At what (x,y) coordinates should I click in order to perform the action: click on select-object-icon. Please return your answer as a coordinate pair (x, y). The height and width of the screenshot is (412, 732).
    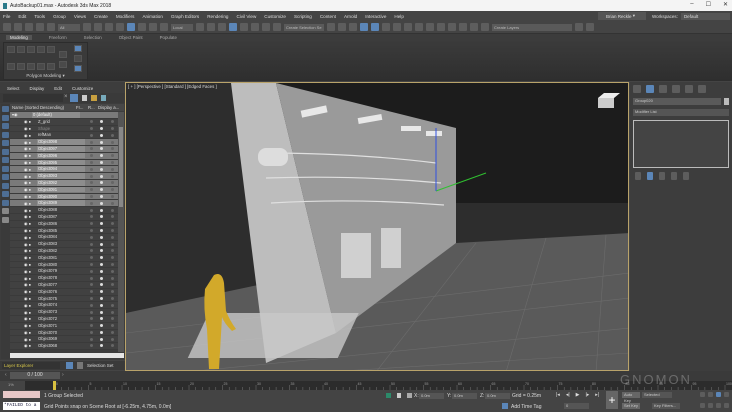
    Looking at the image, I should click on (87, 27).